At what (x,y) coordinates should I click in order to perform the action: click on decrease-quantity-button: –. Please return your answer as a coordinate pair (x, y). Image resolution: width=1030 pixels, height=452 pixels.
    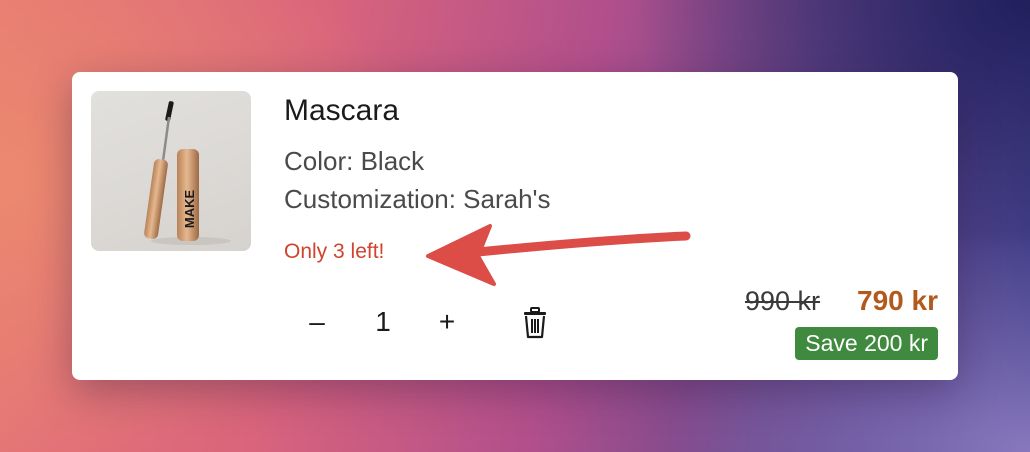
    Looking at the image, I should click on (317, 322).